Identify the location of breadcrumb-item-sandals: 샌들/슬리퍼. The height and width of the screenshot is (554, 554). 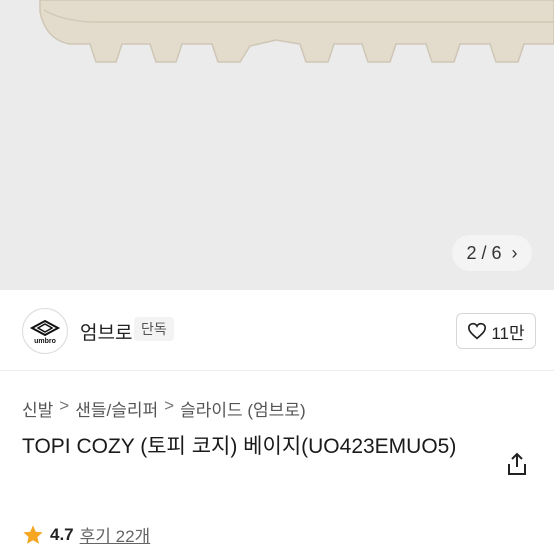
(116, 408).